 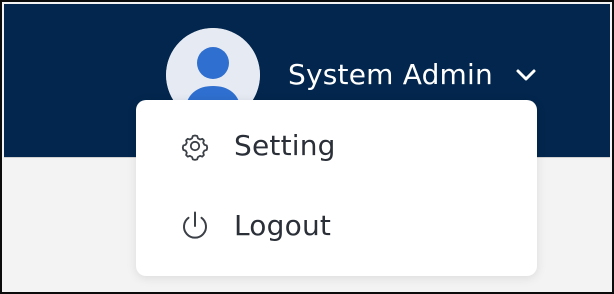 What do you see at coordinates (283, 225) in the screenshot?
I see `menu-item-label: Logout` at bounding box center [283, 225].